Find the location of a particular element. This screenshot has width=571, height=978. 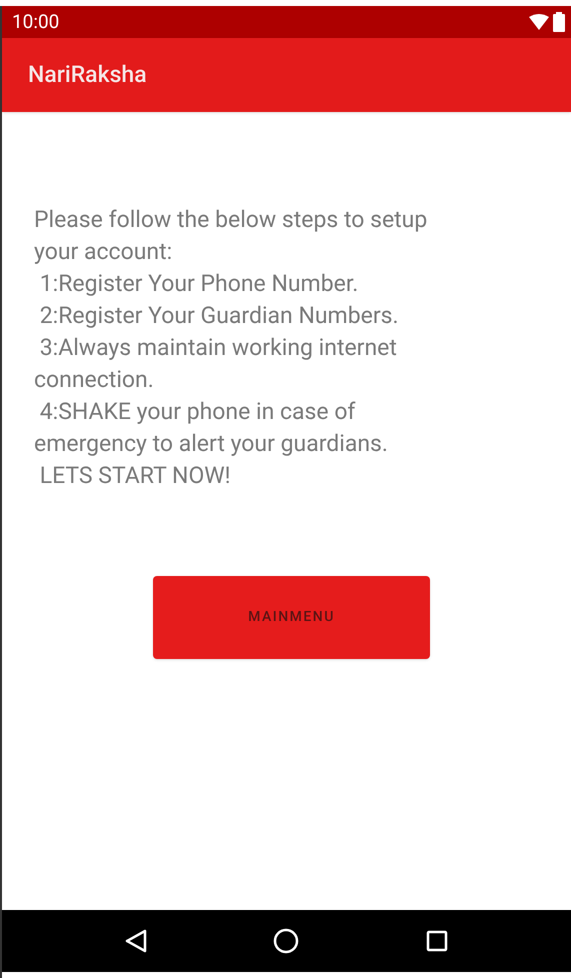

recents-icon is located at coordinates (437, 941).